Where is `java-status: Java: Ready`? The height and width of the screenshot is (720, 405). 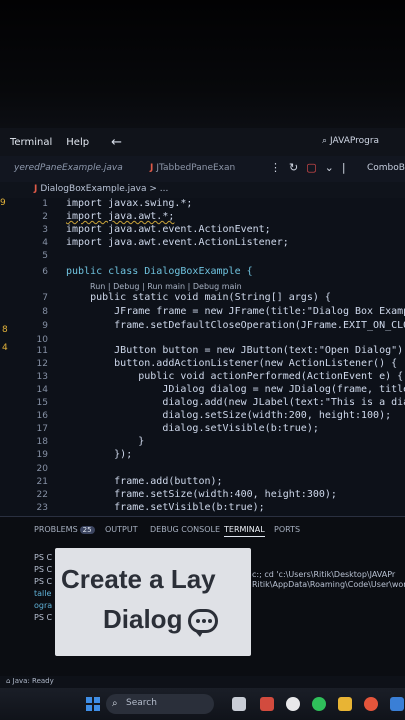
java-status: Java: Ready is located at coordinates (33, 681).